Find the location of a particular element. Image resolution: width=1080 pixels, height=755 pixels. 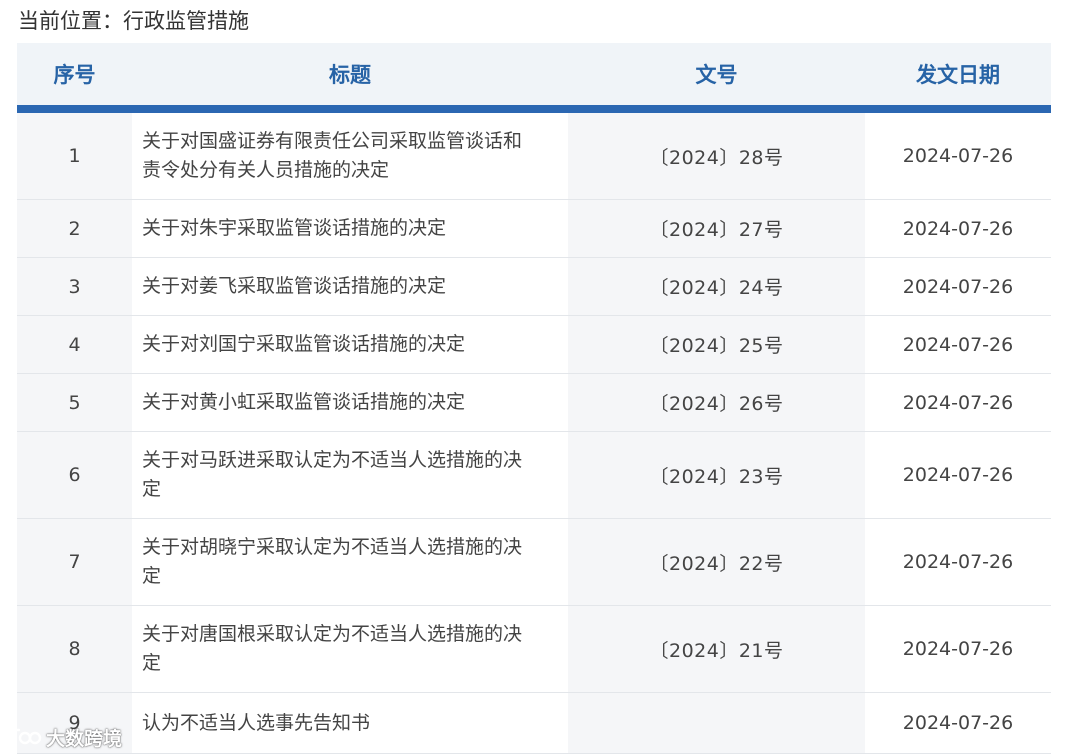

row-title-line: 关于对朱宇采取监管谈话措施的决定 is located at coordinates (294, 228).